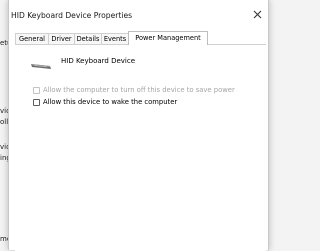  I want to click on close-button, so click(257, 14).